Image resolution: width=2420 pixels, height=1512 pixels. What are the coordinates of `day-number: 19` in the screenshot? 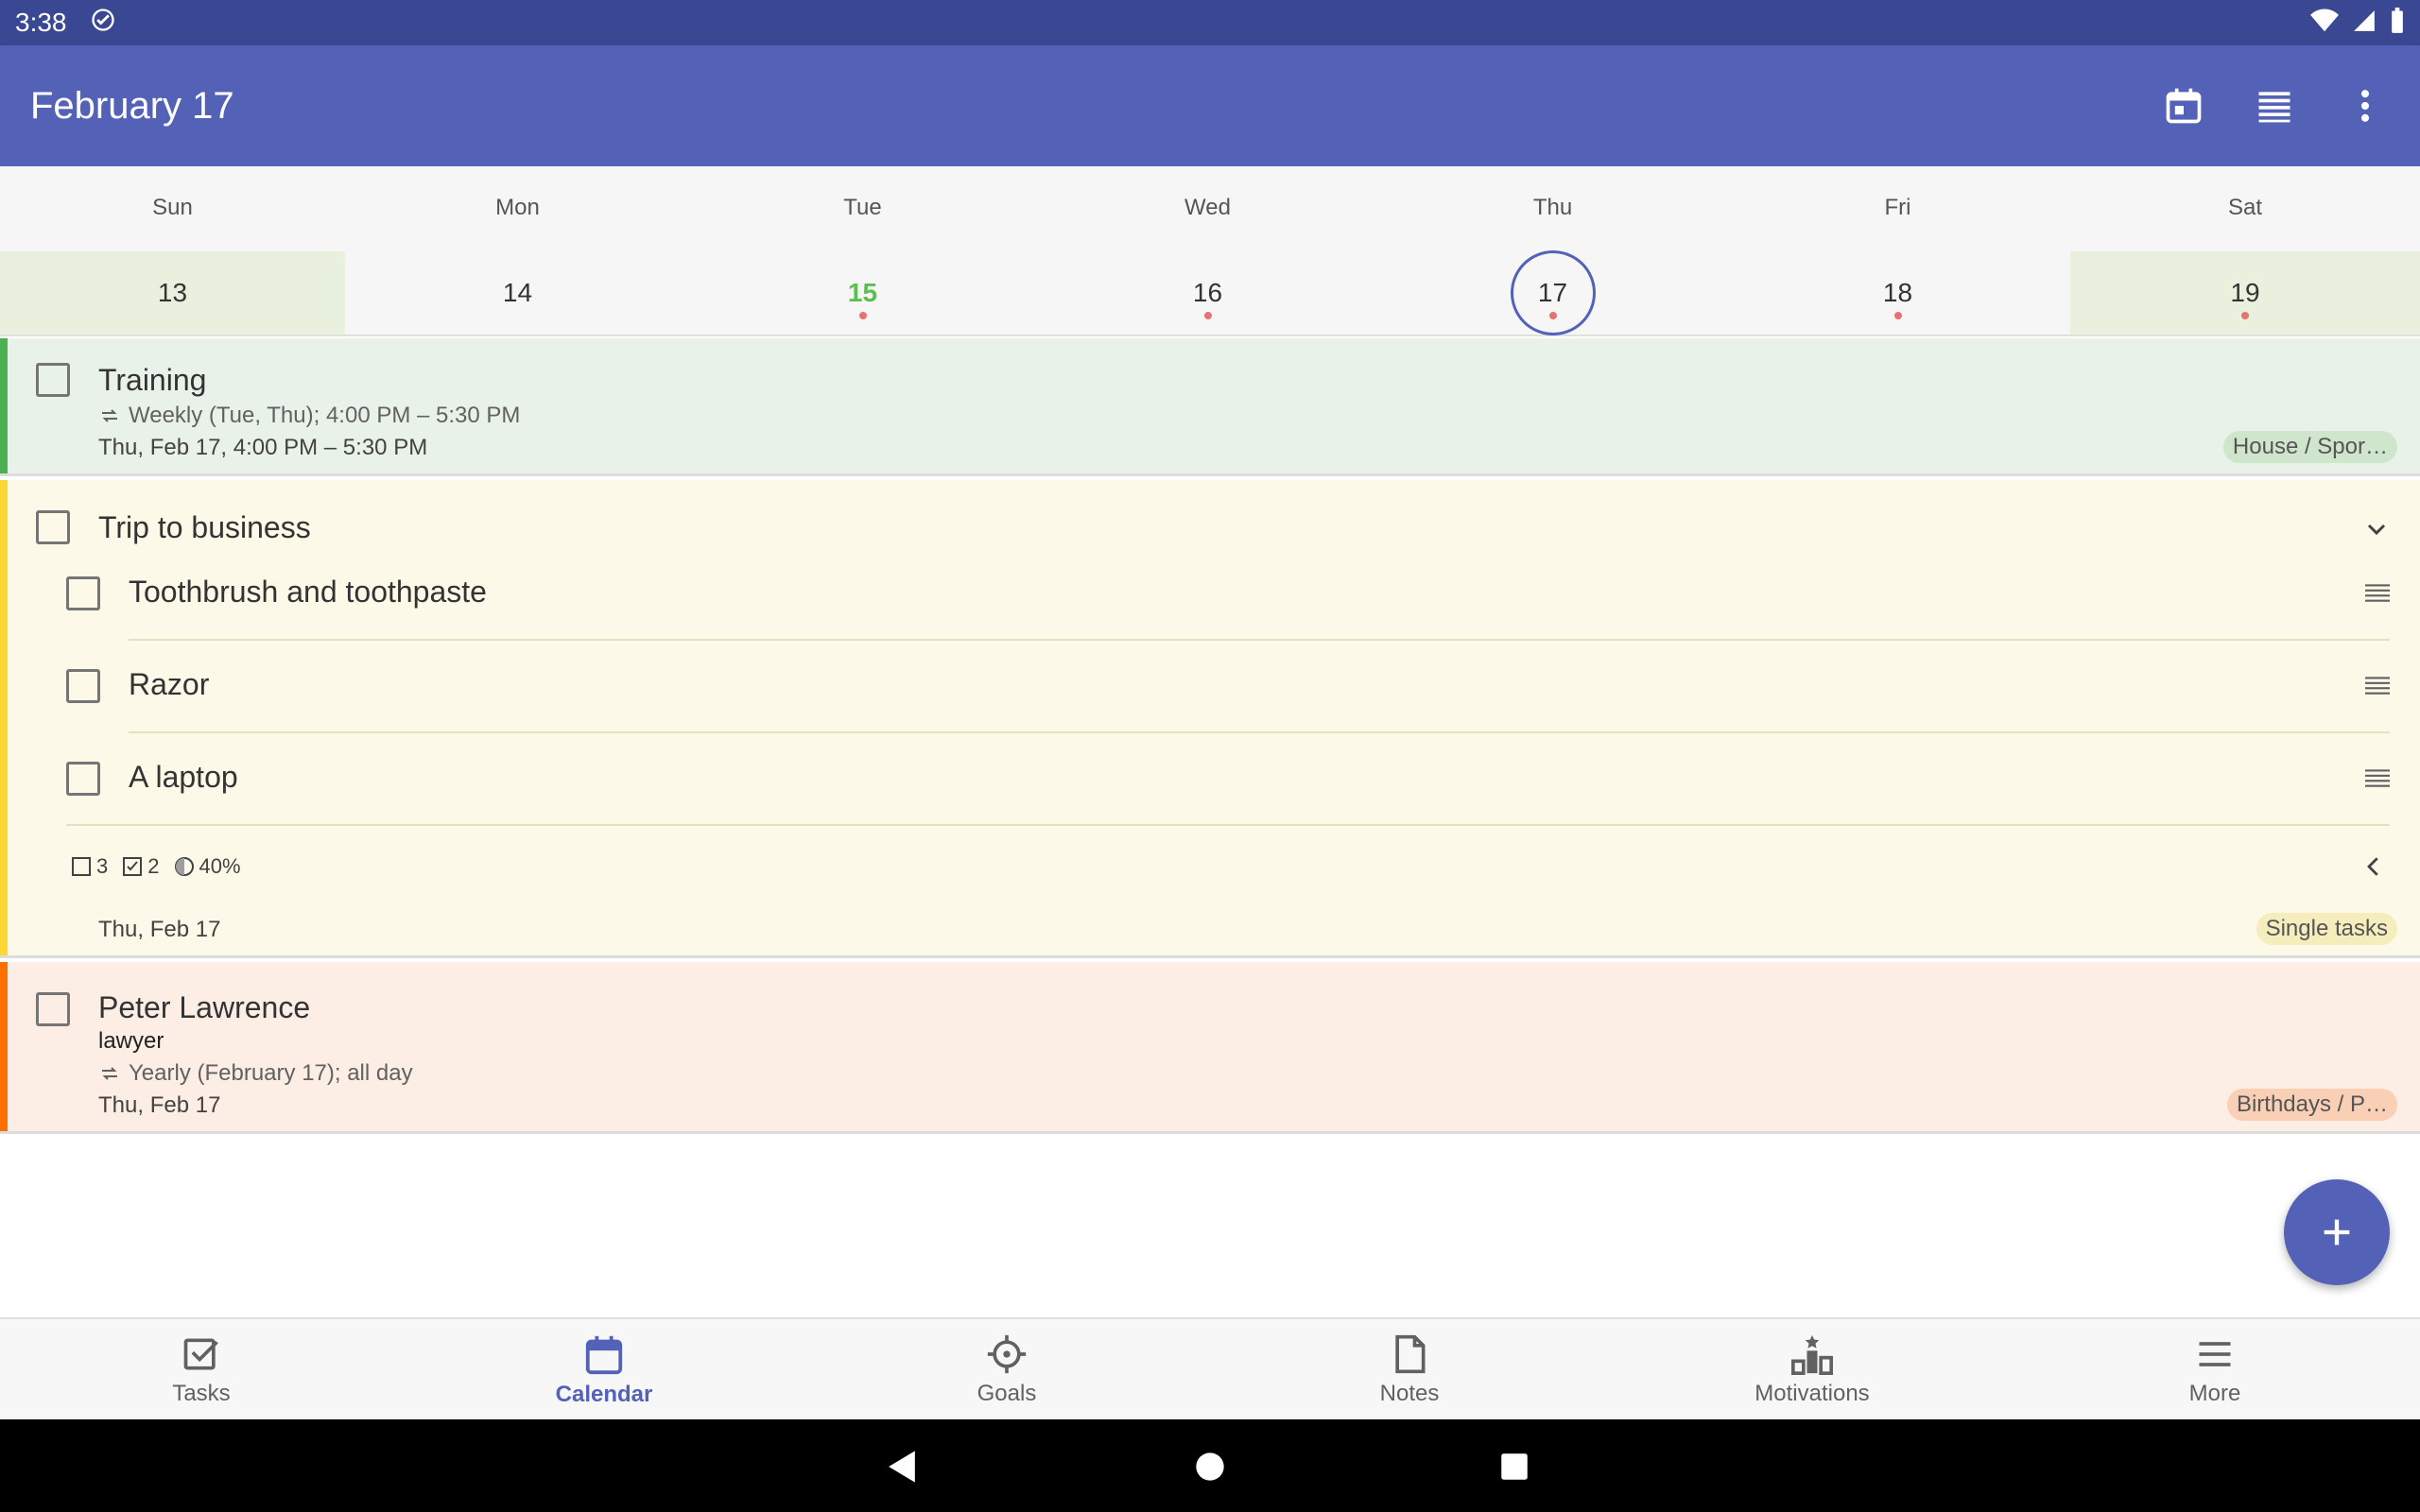 It's located at (2245, 292).